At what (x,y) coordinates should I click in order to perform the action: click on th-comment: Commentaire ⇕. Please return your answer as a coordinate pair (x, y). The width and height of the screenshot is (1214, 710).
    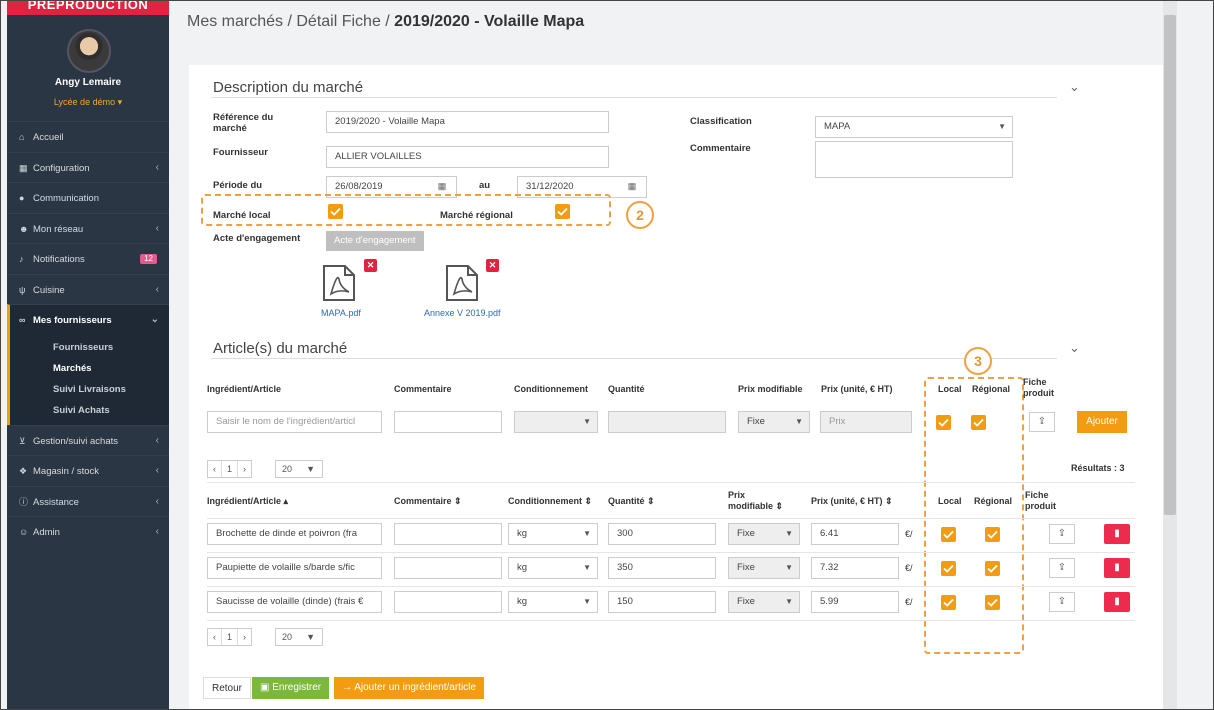
    Looking at the image, I should click on (428, 501).